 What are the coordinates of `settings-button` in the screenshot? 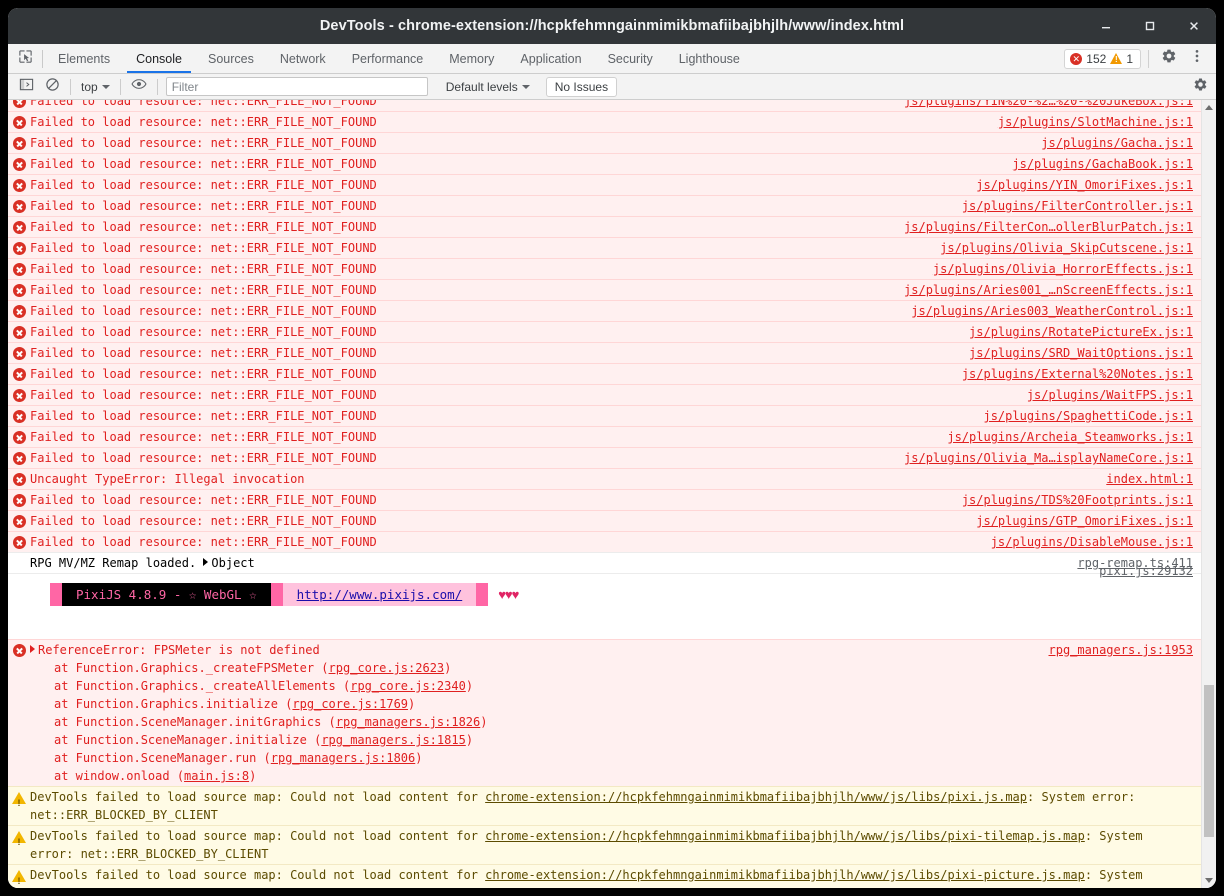 It's located at (1169, 59).